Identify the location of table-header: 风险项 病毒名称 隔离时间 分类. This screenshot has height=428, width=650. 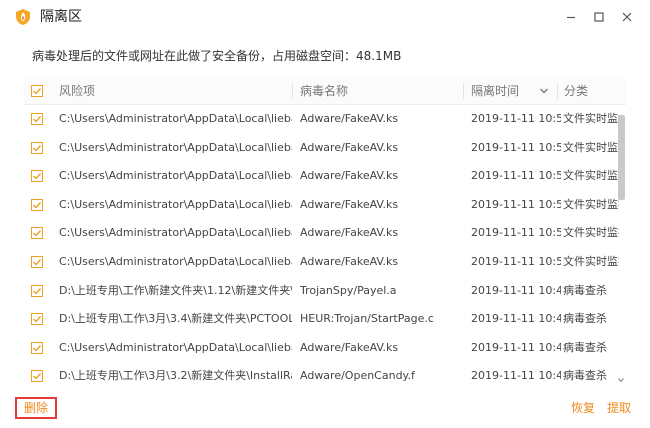
(325, 91).